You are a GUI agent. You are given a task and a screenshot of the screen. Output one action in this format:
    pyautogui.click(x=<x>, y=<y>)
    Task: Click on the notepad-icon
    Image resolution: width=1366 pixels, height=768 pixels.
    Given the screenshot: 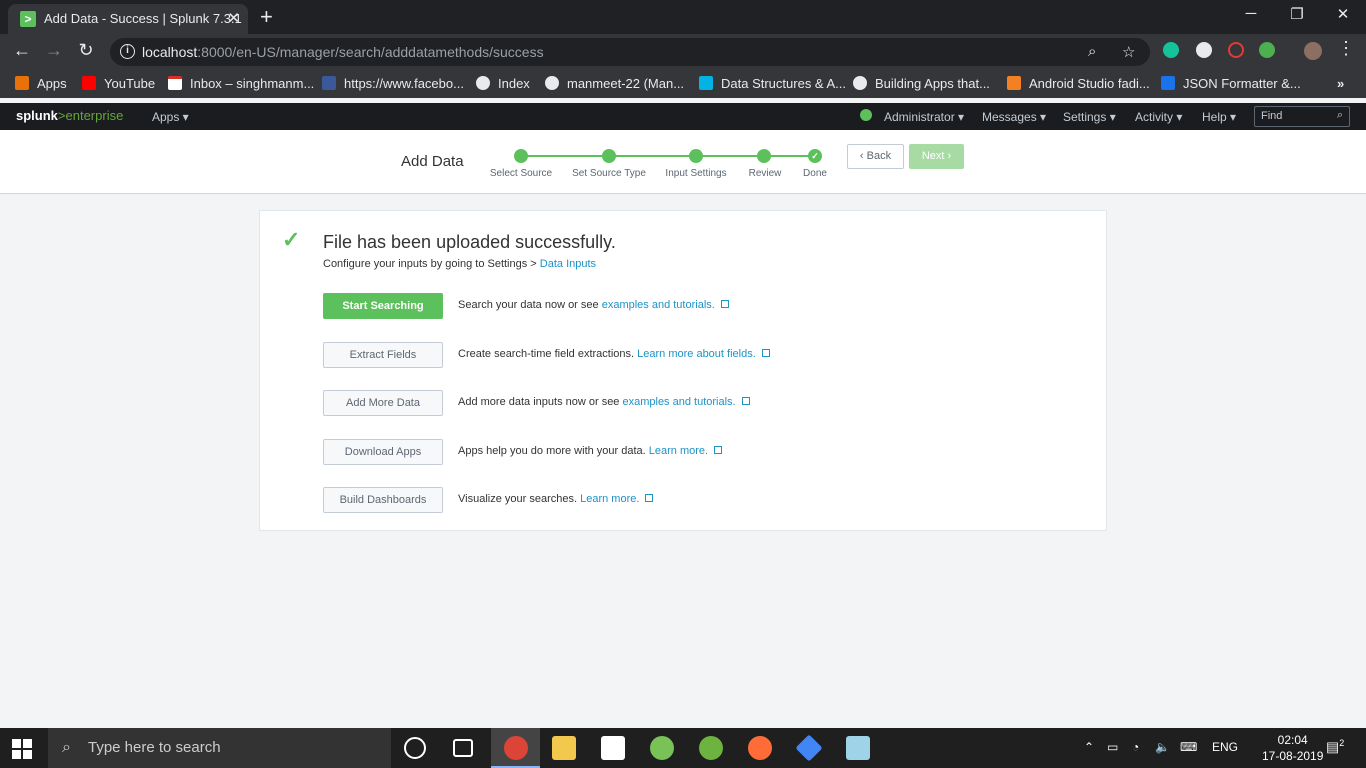 What is the action you would take?
    pyautogui.click(x=858, y=748)
    